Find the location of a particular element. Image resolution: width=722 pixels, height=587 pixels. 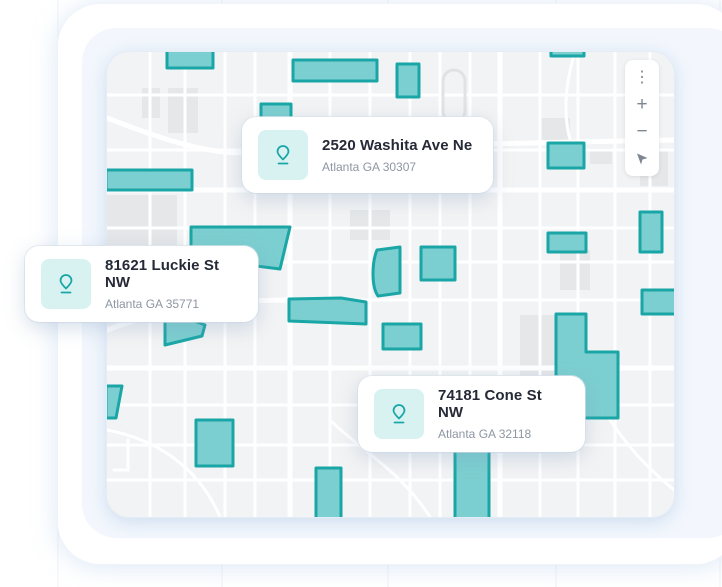

location-card: 2520 Washita Ave Ne Atlanta GA 30307 is located at coordinates (367, 155).